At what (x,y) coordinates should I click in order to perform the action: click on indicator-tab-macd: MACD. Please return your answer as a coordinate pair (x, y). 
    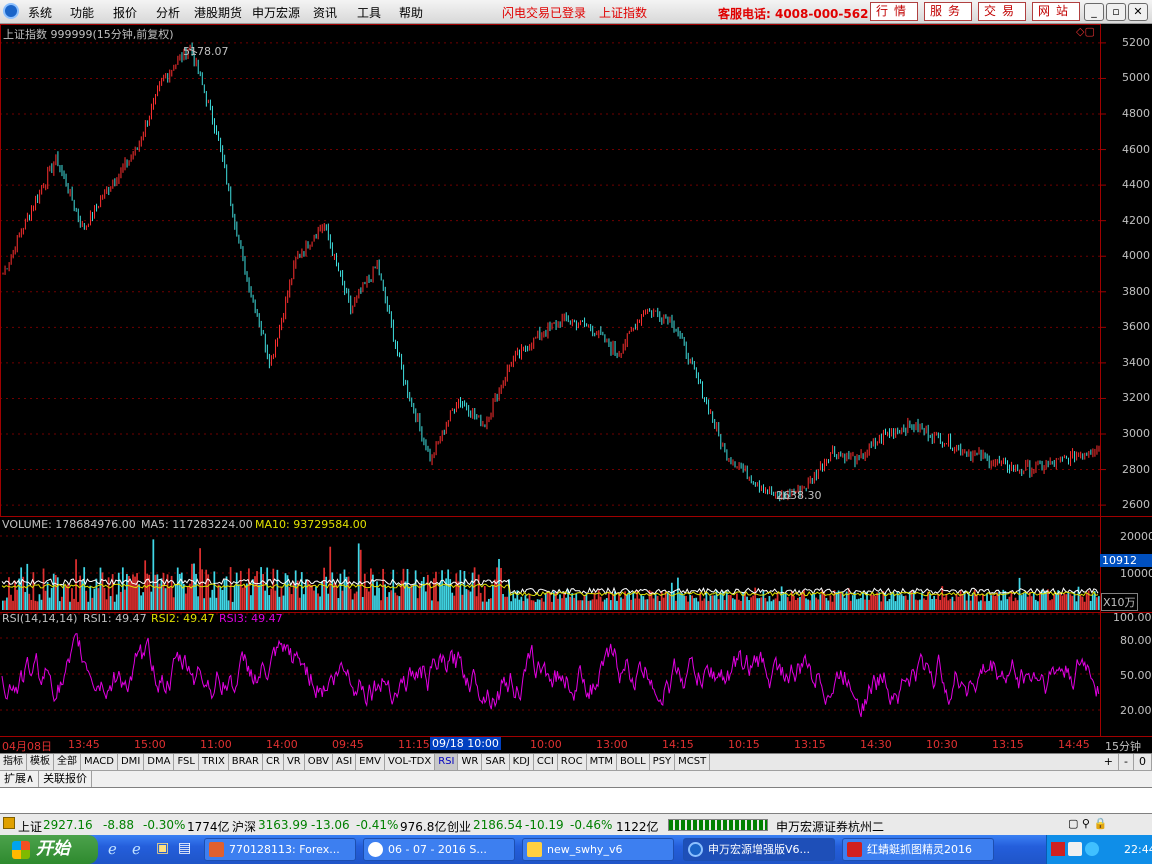
    Looking at the image, I should click on (99, 762).